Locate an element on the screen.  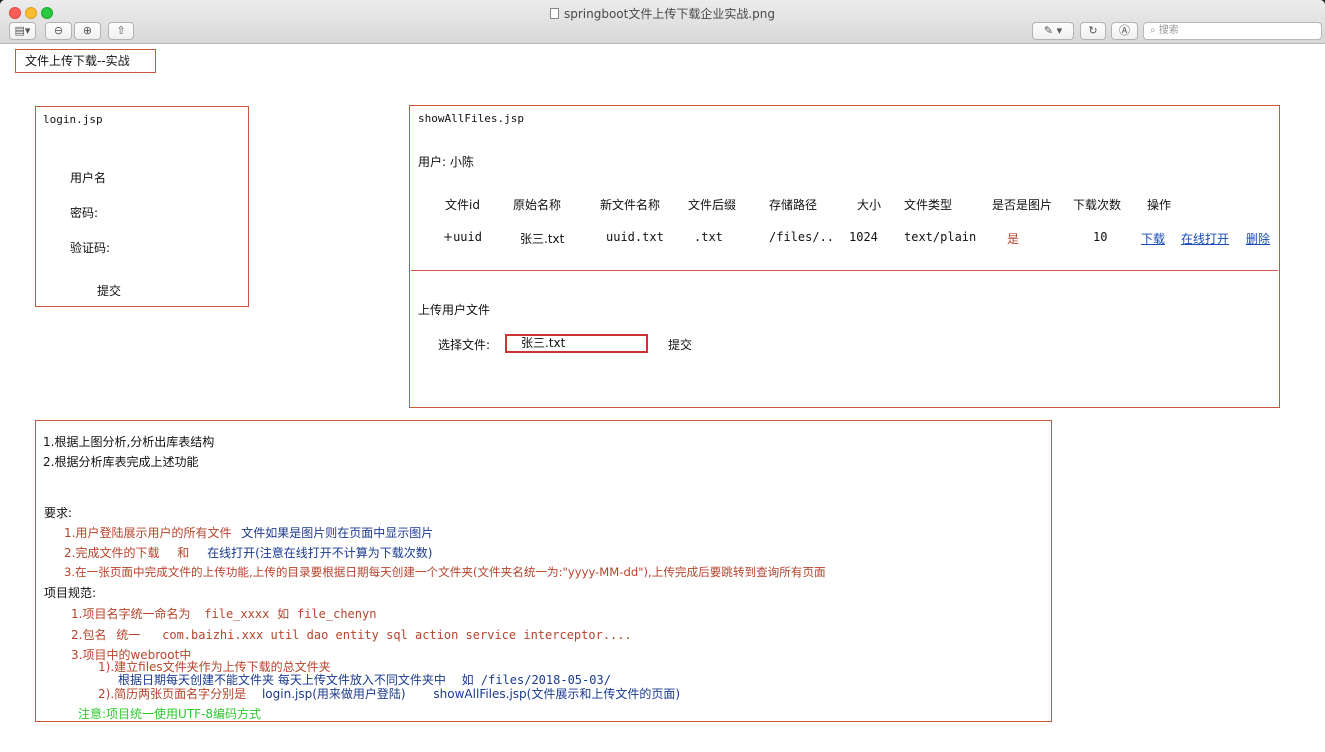
zoom-in-button: ⊕ is located at coordinates (87, 31).